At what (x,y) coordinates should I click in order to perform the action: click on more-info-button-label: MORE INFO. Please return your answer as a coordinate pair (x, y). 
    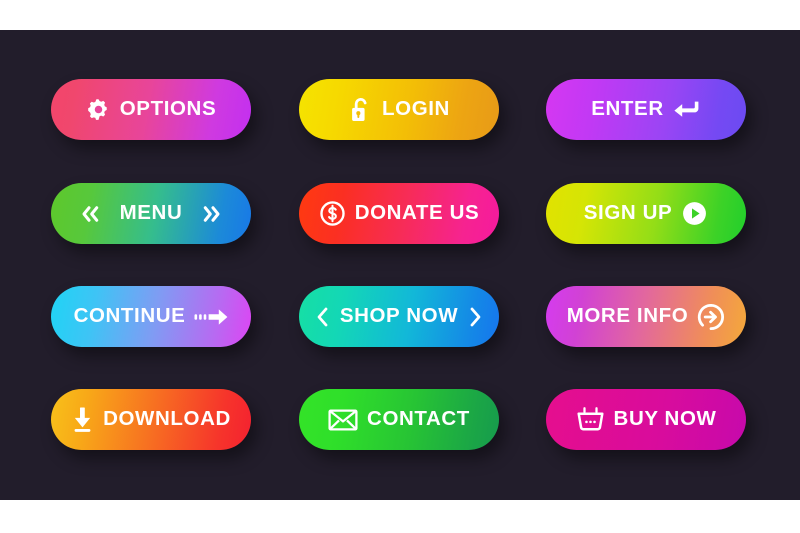
    Looking at the image, I should click on (627, 316).